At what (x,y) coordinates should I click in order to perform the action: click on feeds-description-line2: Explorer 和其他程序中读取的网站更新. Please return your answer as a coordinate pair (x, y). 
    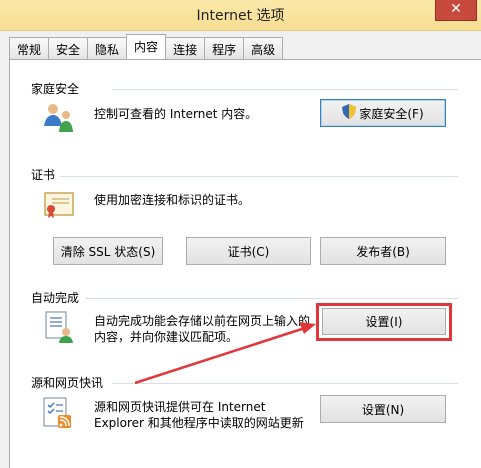
    Looking at the image, I should click on (199, 423).